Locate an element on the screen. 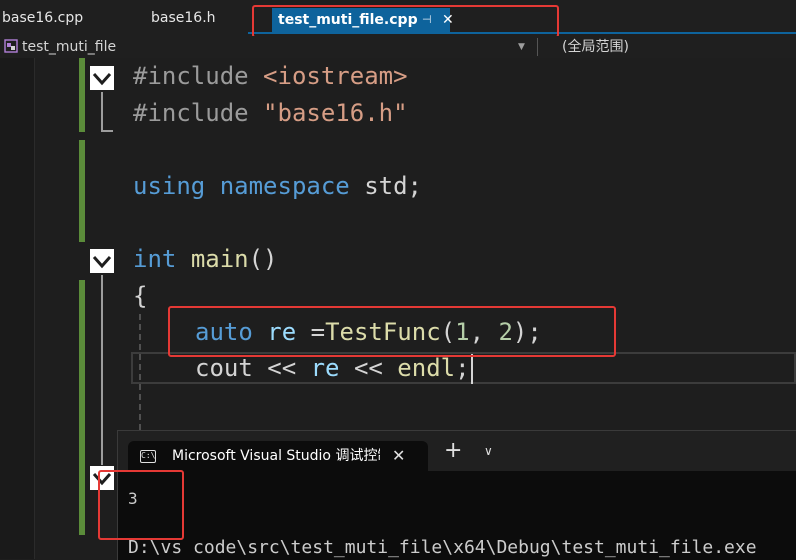  console-title: Microsoft Visual Studio 调试控制台 is located at coordinates (276, 456).